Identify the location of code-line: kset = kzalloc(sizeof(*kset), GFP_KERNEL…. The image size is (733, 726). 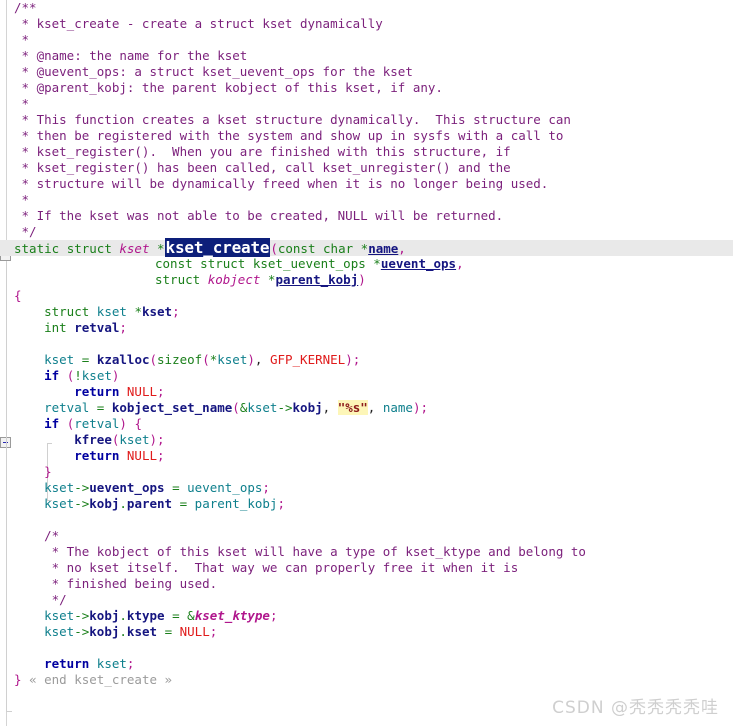
(366, 360).